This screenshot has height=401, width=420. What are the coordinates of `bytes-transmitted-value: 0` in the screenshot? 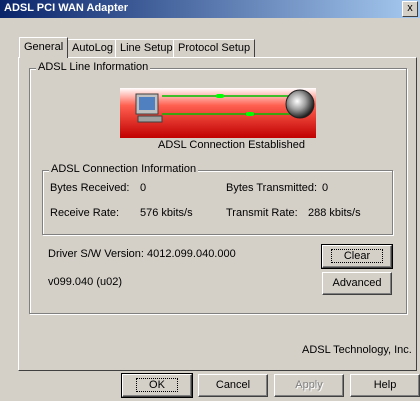 It's located at (325, 188).